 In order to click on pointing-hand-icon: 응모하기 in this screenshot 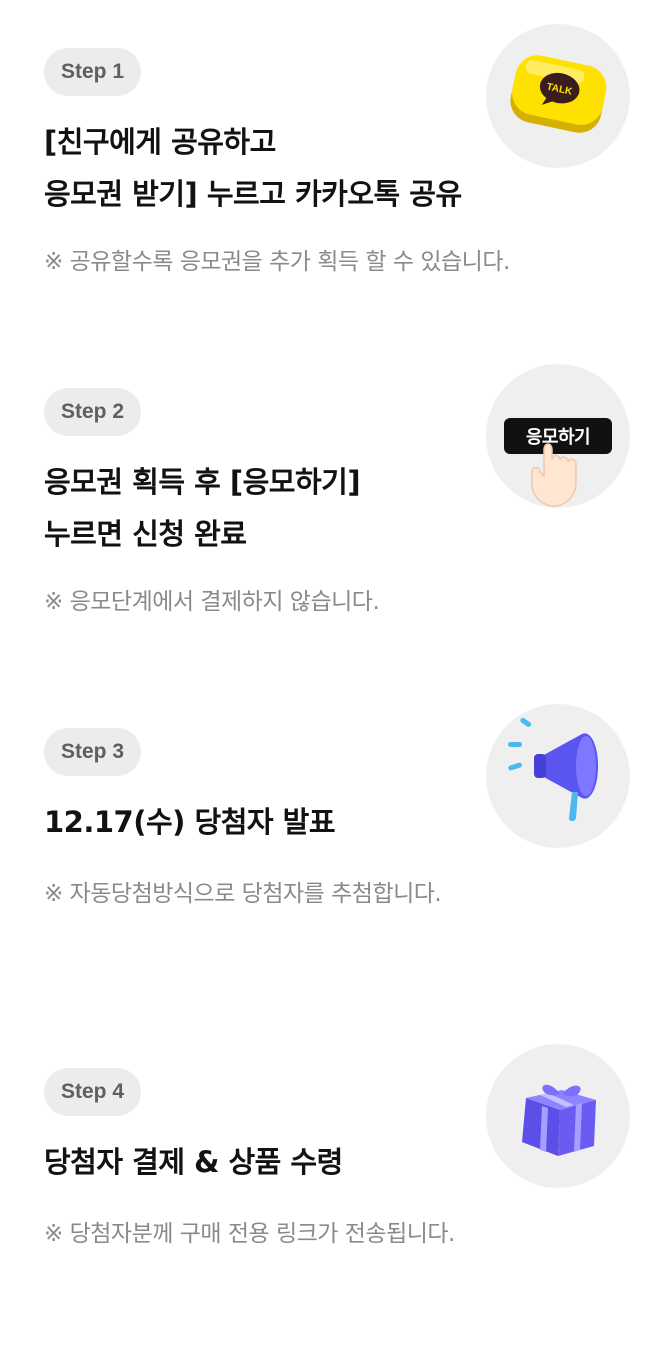, I will do `click(558, 436)`.